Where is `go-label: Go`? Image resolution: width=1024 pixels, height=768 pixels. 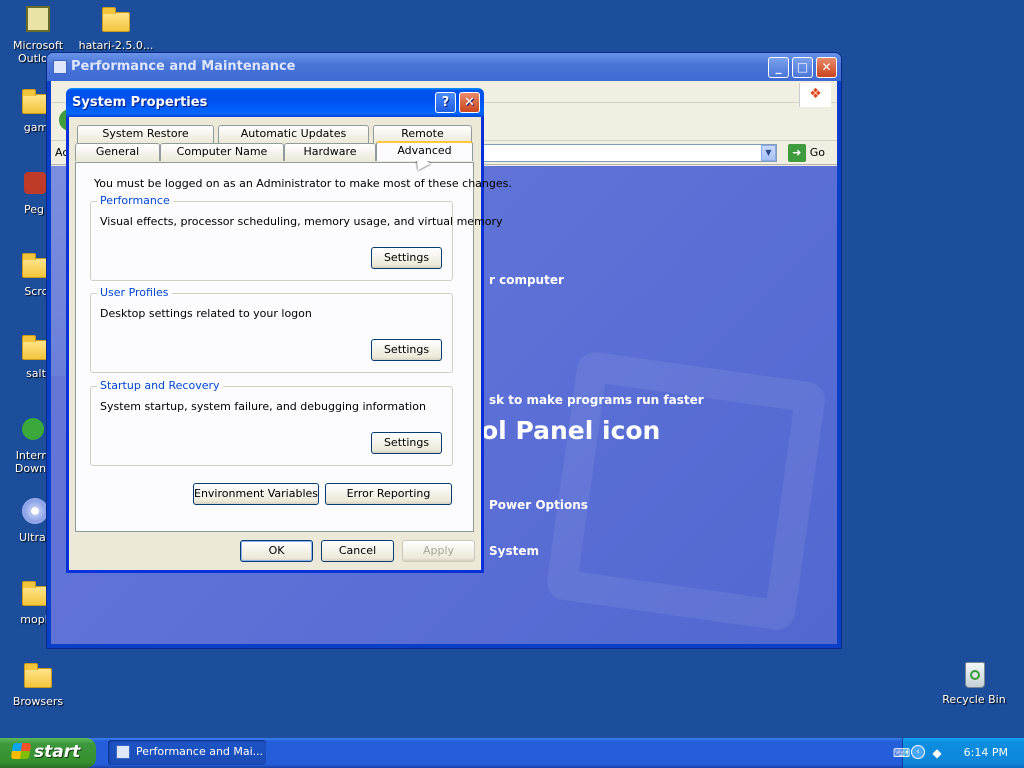 go-label: Go is located at coordinates (817, 152).